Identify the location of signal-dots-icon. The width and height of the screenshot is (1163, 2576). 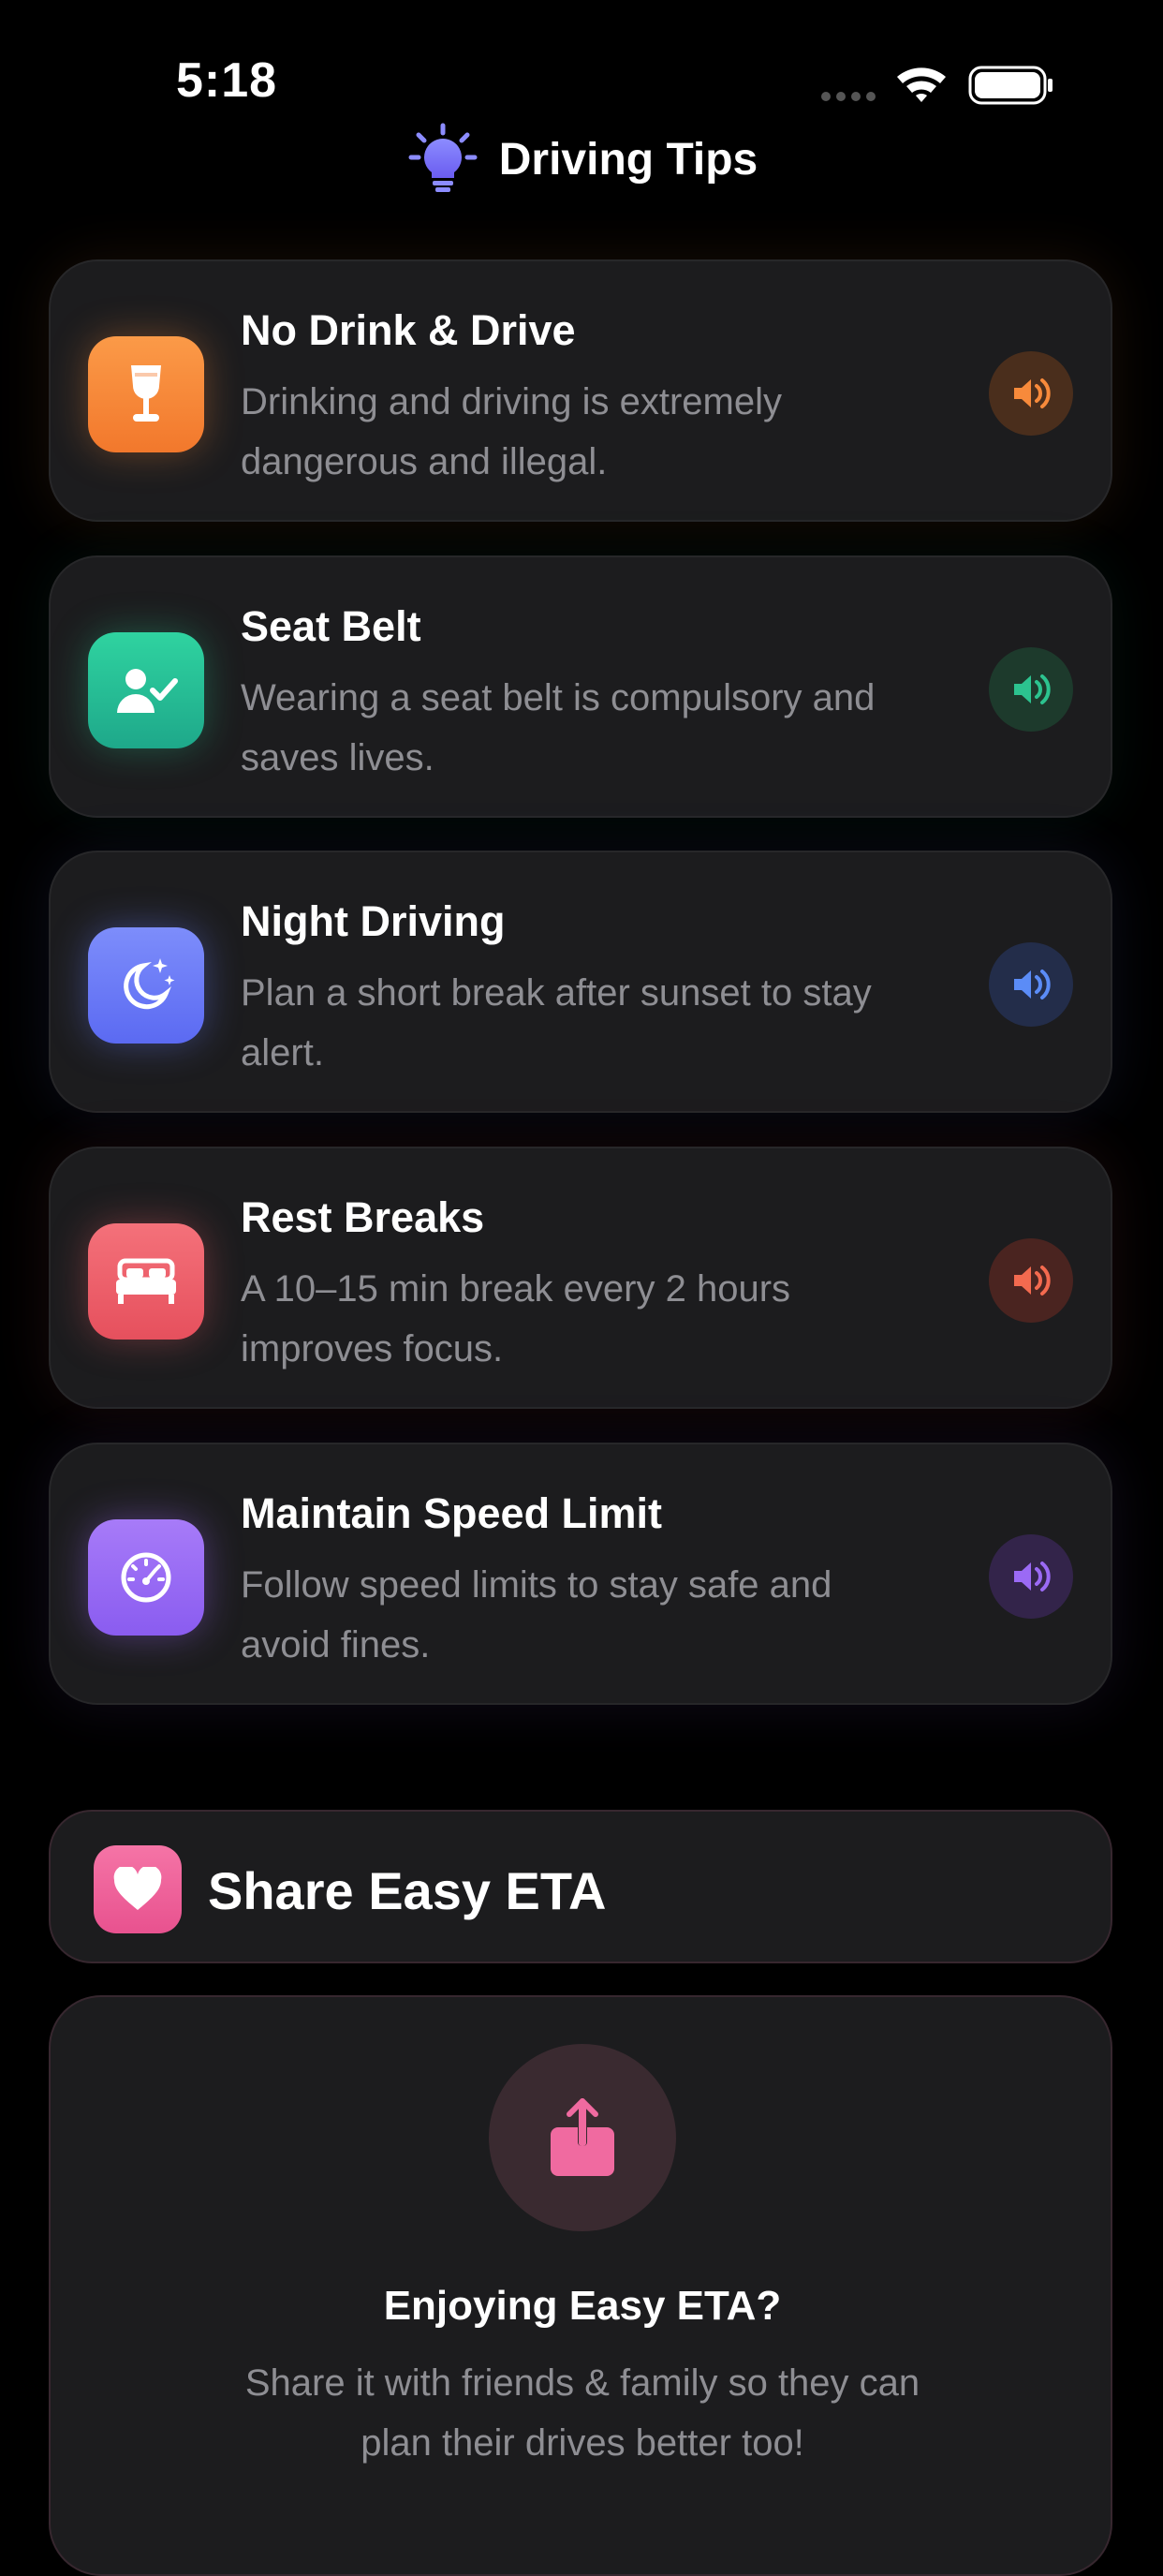
(848, 97).